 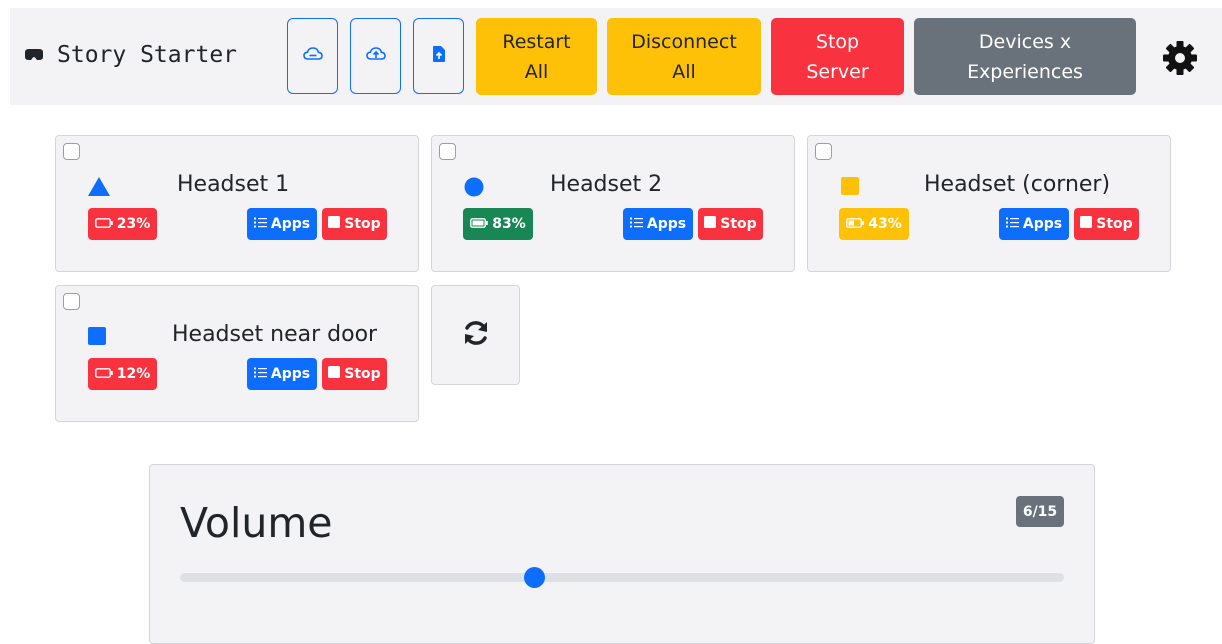 I want to click on headset-card: Headset near door 12% Apps Stop, so click(x=237, y=353).